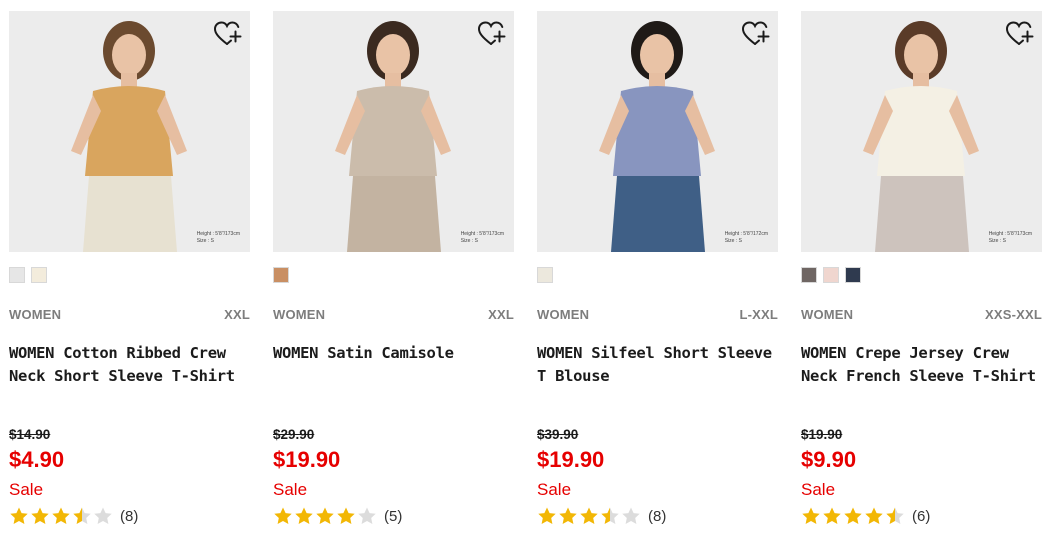 Image resolution: width=1054 pixels, height=552 pixels. What do you see at coordinates (657, 353) in the screenshot?
I see `product-title-line: WOMEN Silfeel Short Sleeve` at bounding box center [657, 353].